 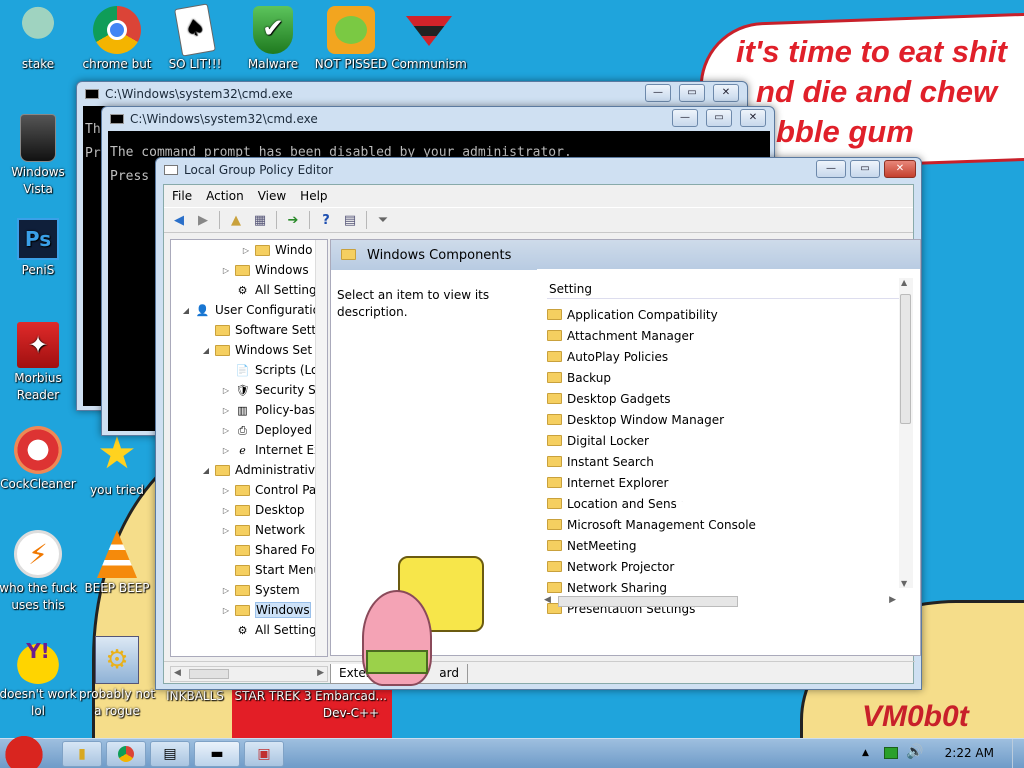 I want to click on menu-action: Action, so click(x=225, y=196).